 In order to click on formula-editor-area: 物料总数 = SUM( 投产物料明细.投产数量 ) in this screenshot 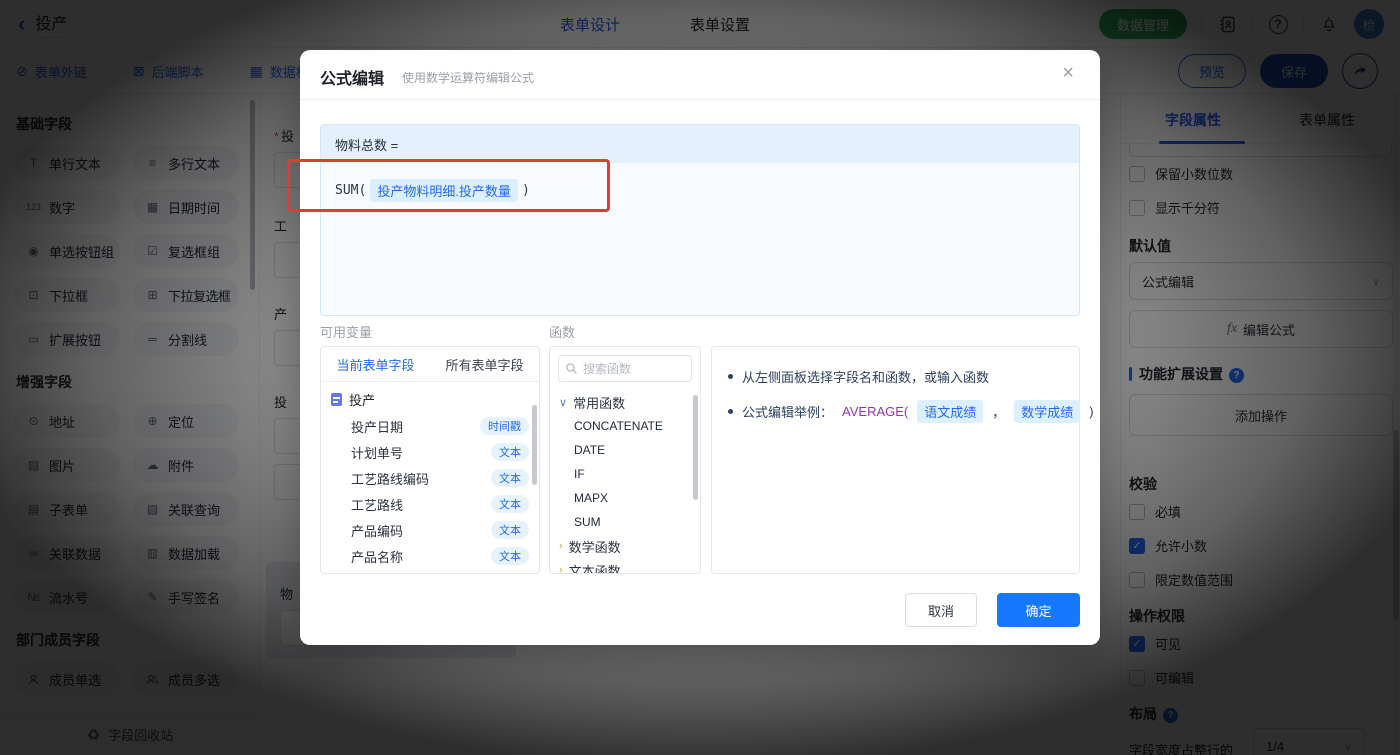, I will do `click(700, 220)`.